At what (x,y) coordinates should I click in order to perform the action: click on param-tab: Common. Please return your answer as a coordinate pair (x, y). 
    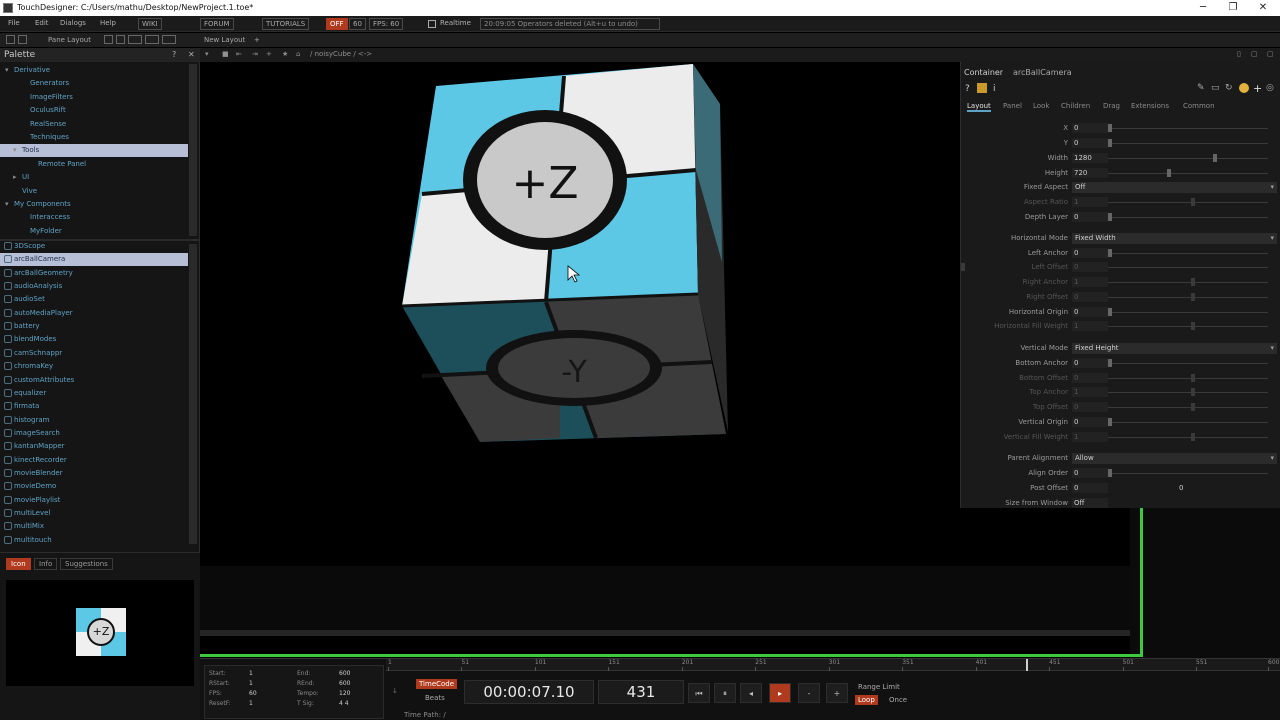
    Looking at the image, I should click on (1199, 106).